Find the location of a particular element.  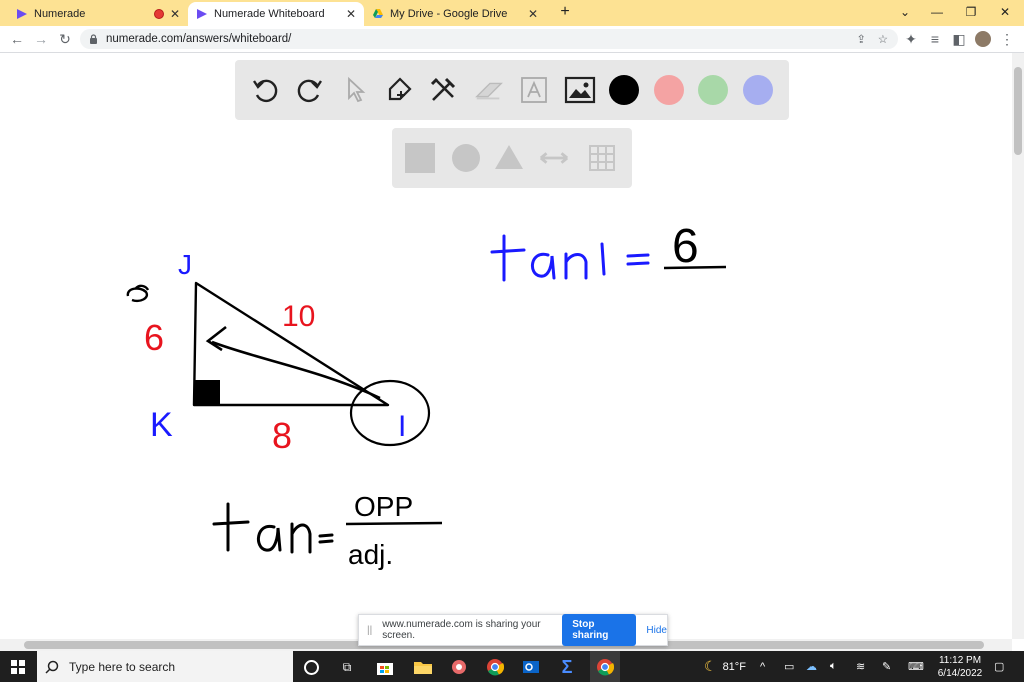

share-message: www.numerade.com is sharing your screen. is located at coordinates (461, 630).